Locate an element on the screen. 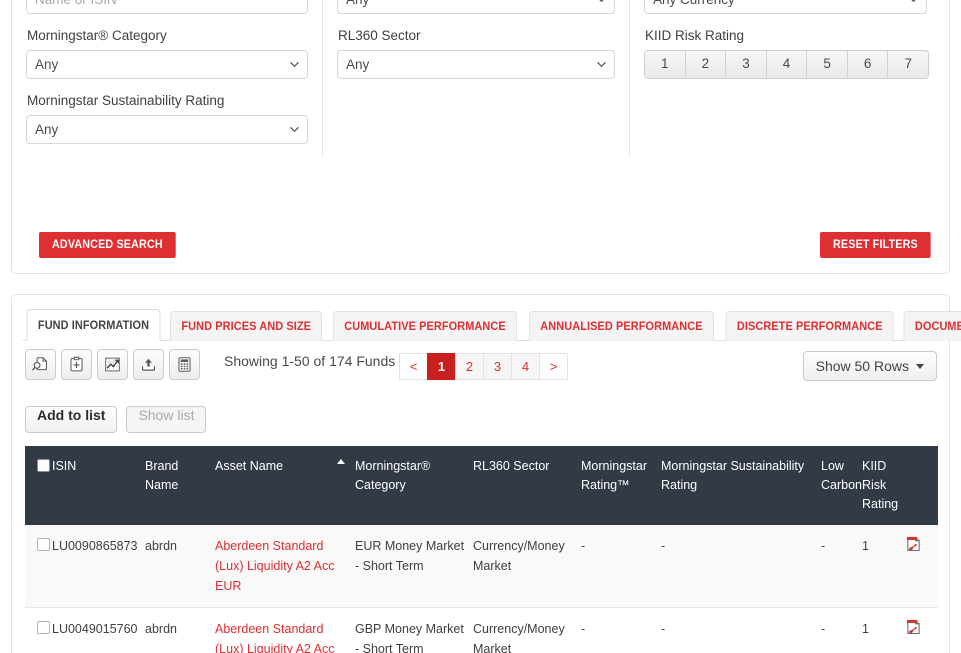 This screenshot has height=653, width=961. column-header-isin: ISIN is located at coordinates (98, 485).